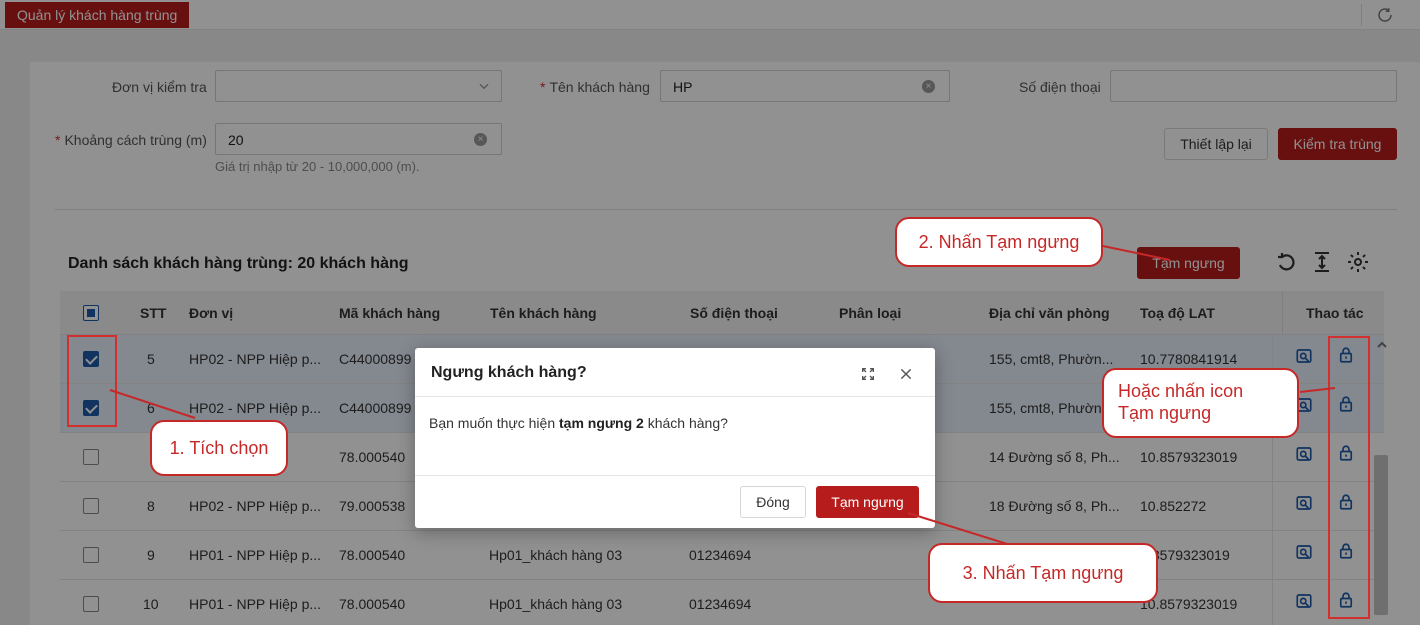 The height and width of the screenshot is (625, 1420). I want to click on dialog-message-bold: tạm ngưng 2, so click(601, 423).